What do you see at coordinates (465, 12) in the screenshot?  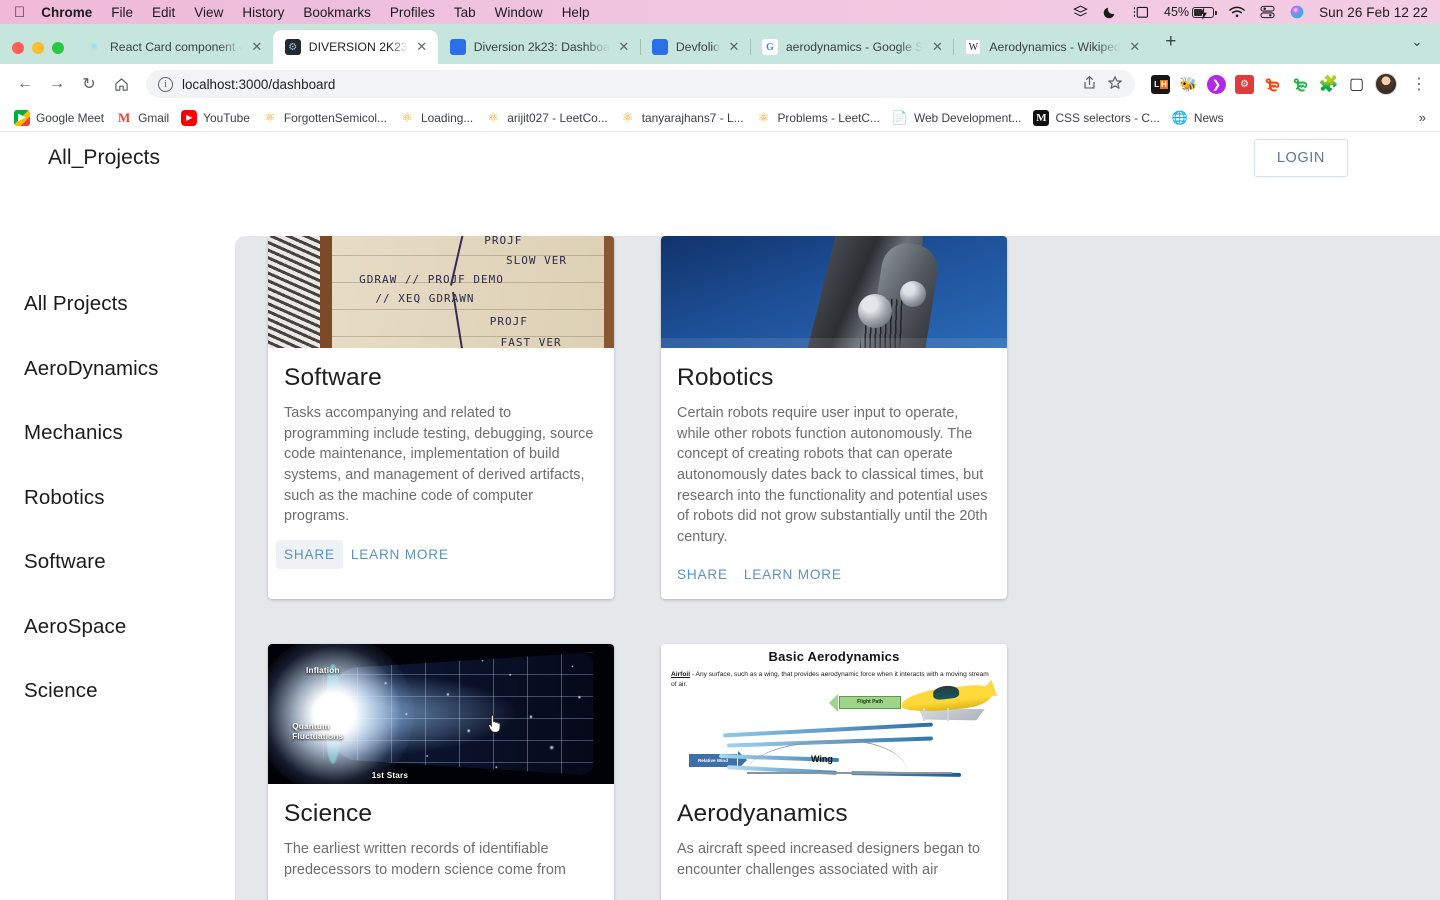 I see `menubar-item-tab: Tab` at bounding box center [465, 12].